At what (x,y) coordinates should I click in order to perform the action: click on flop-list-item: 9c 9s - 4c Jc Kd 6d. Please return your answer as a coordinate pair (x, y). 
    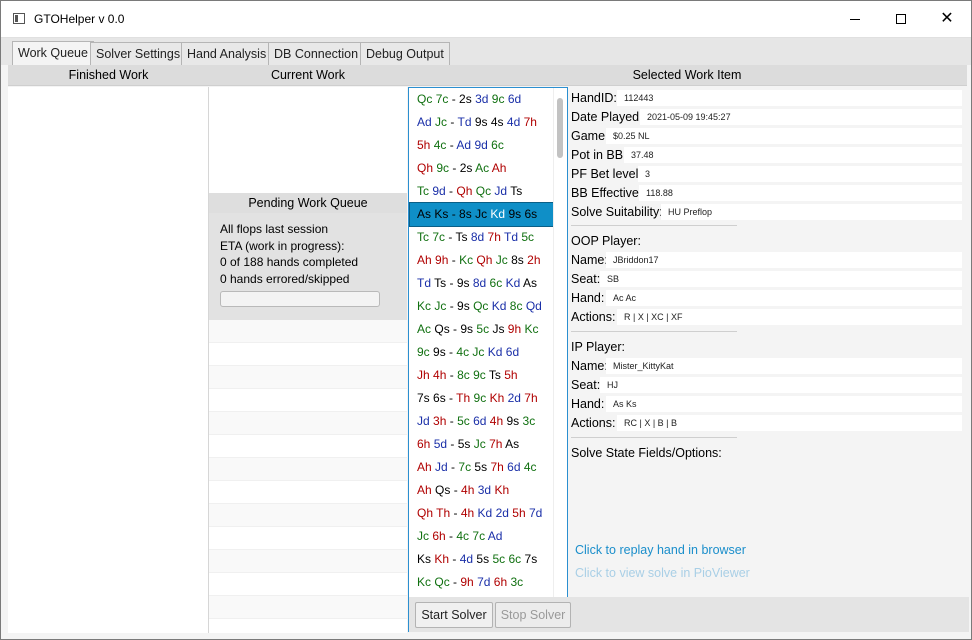
    Looking at the image, I should click on (481, 352).